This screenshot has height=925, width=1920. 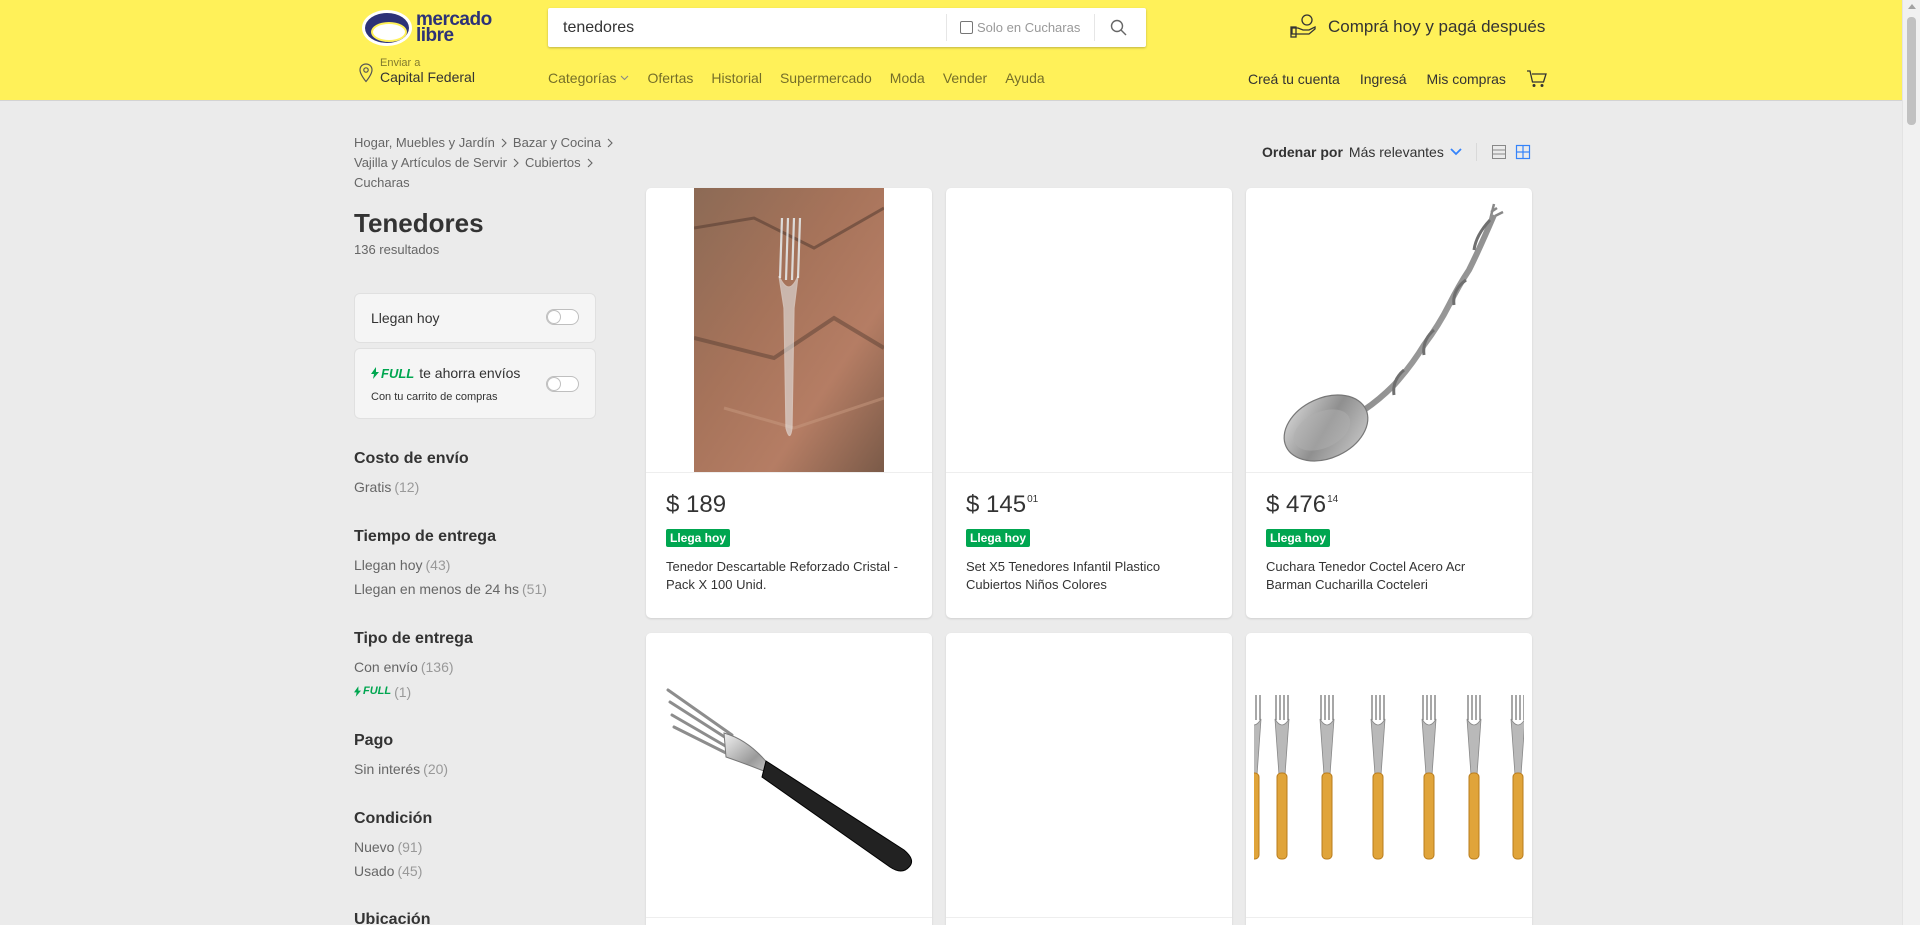 I want to click on black-handle-fork-image, so click(x=789, y=780).